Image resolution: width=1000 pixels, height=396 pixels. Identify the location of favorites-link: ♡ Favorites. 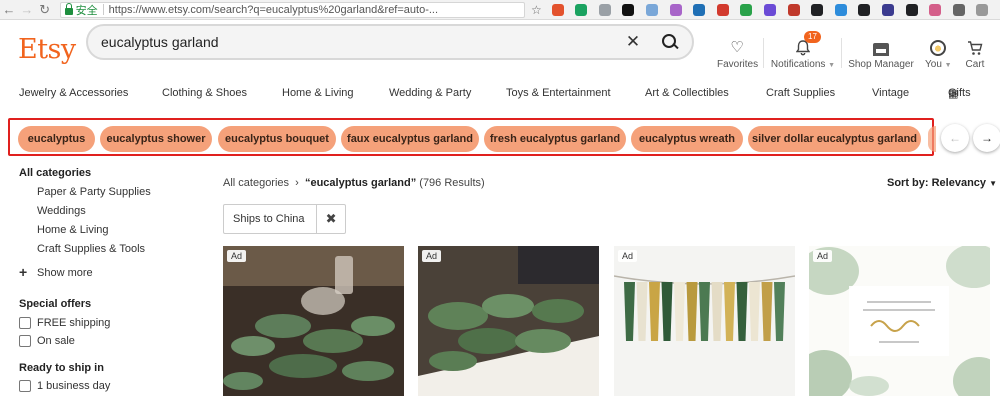
(738, 53).